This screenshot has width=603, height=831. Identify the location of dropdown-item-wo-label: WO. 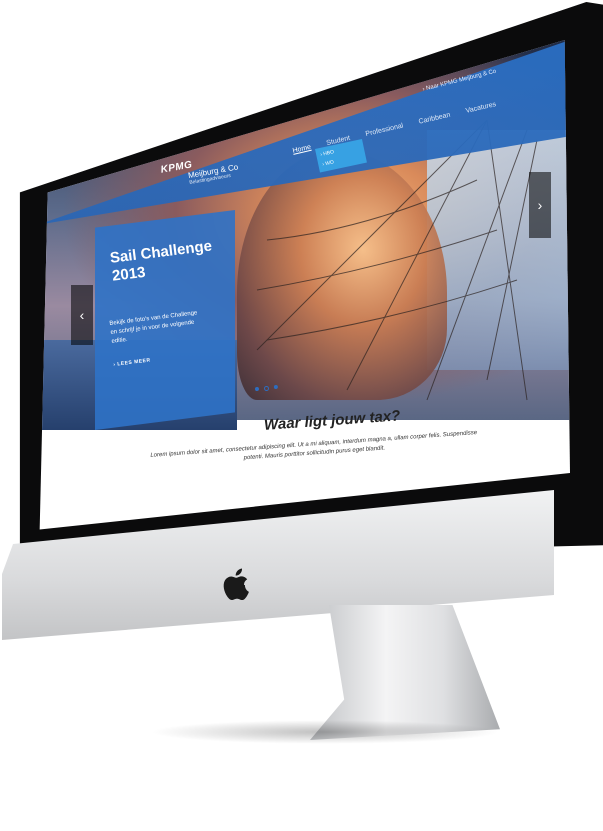
(329, 163).